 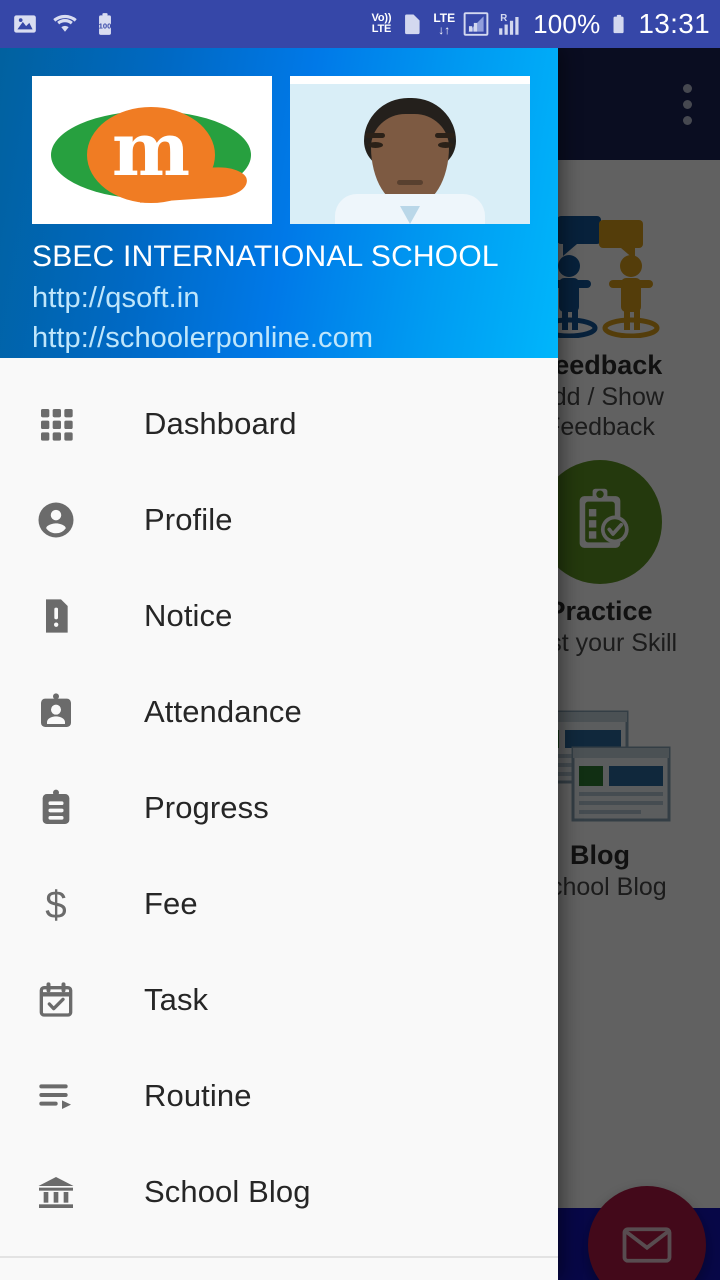 What do you see at coordinates (511, 24) in the screenshot?
I see `roaming-signal-icon: R` at bounding box center [511, 24].